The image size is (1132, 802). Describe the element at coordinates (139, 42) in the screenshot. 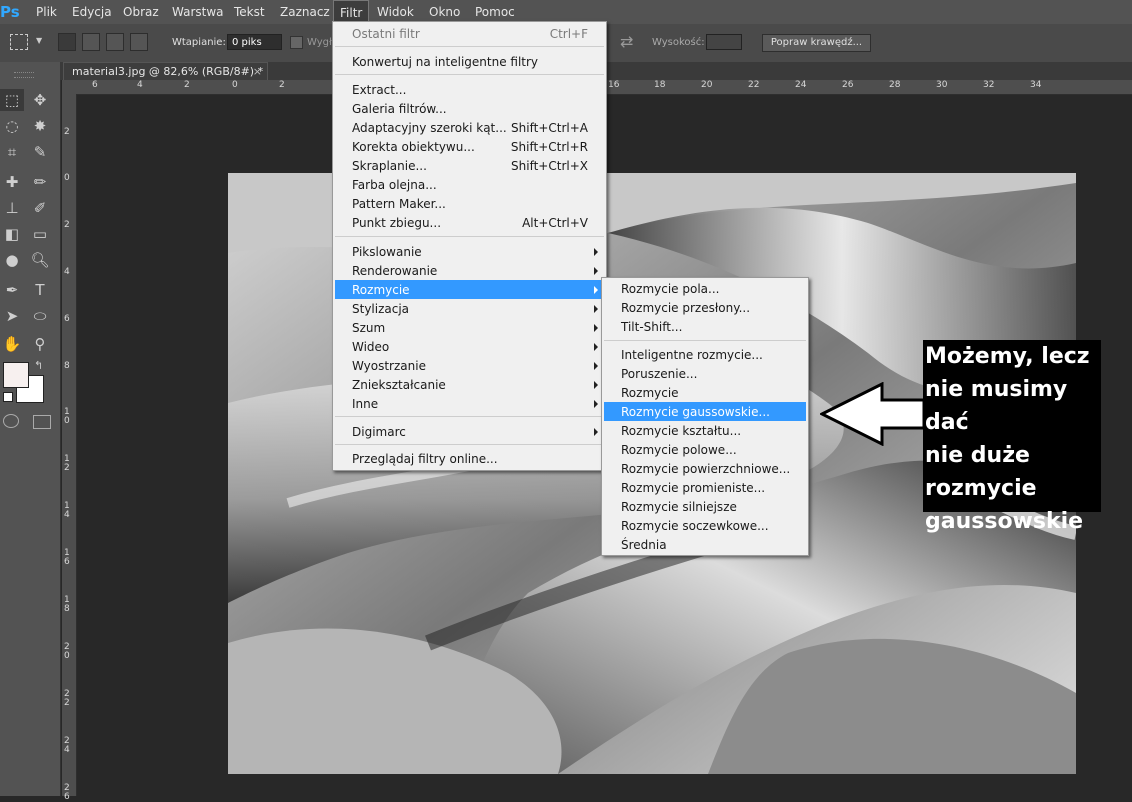

I see `intersect-selection-button` at that location.